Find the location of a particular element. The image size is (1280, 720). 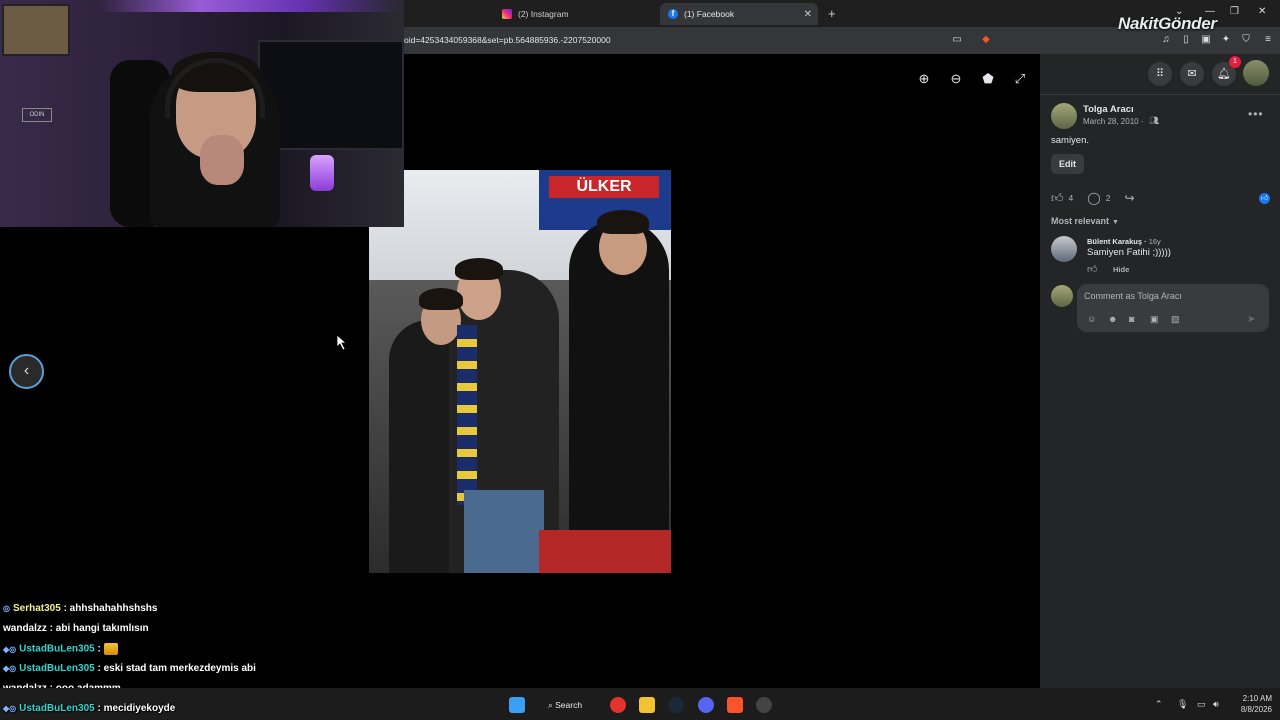

photo: ÜLKER is located at coordinates (520, 371).